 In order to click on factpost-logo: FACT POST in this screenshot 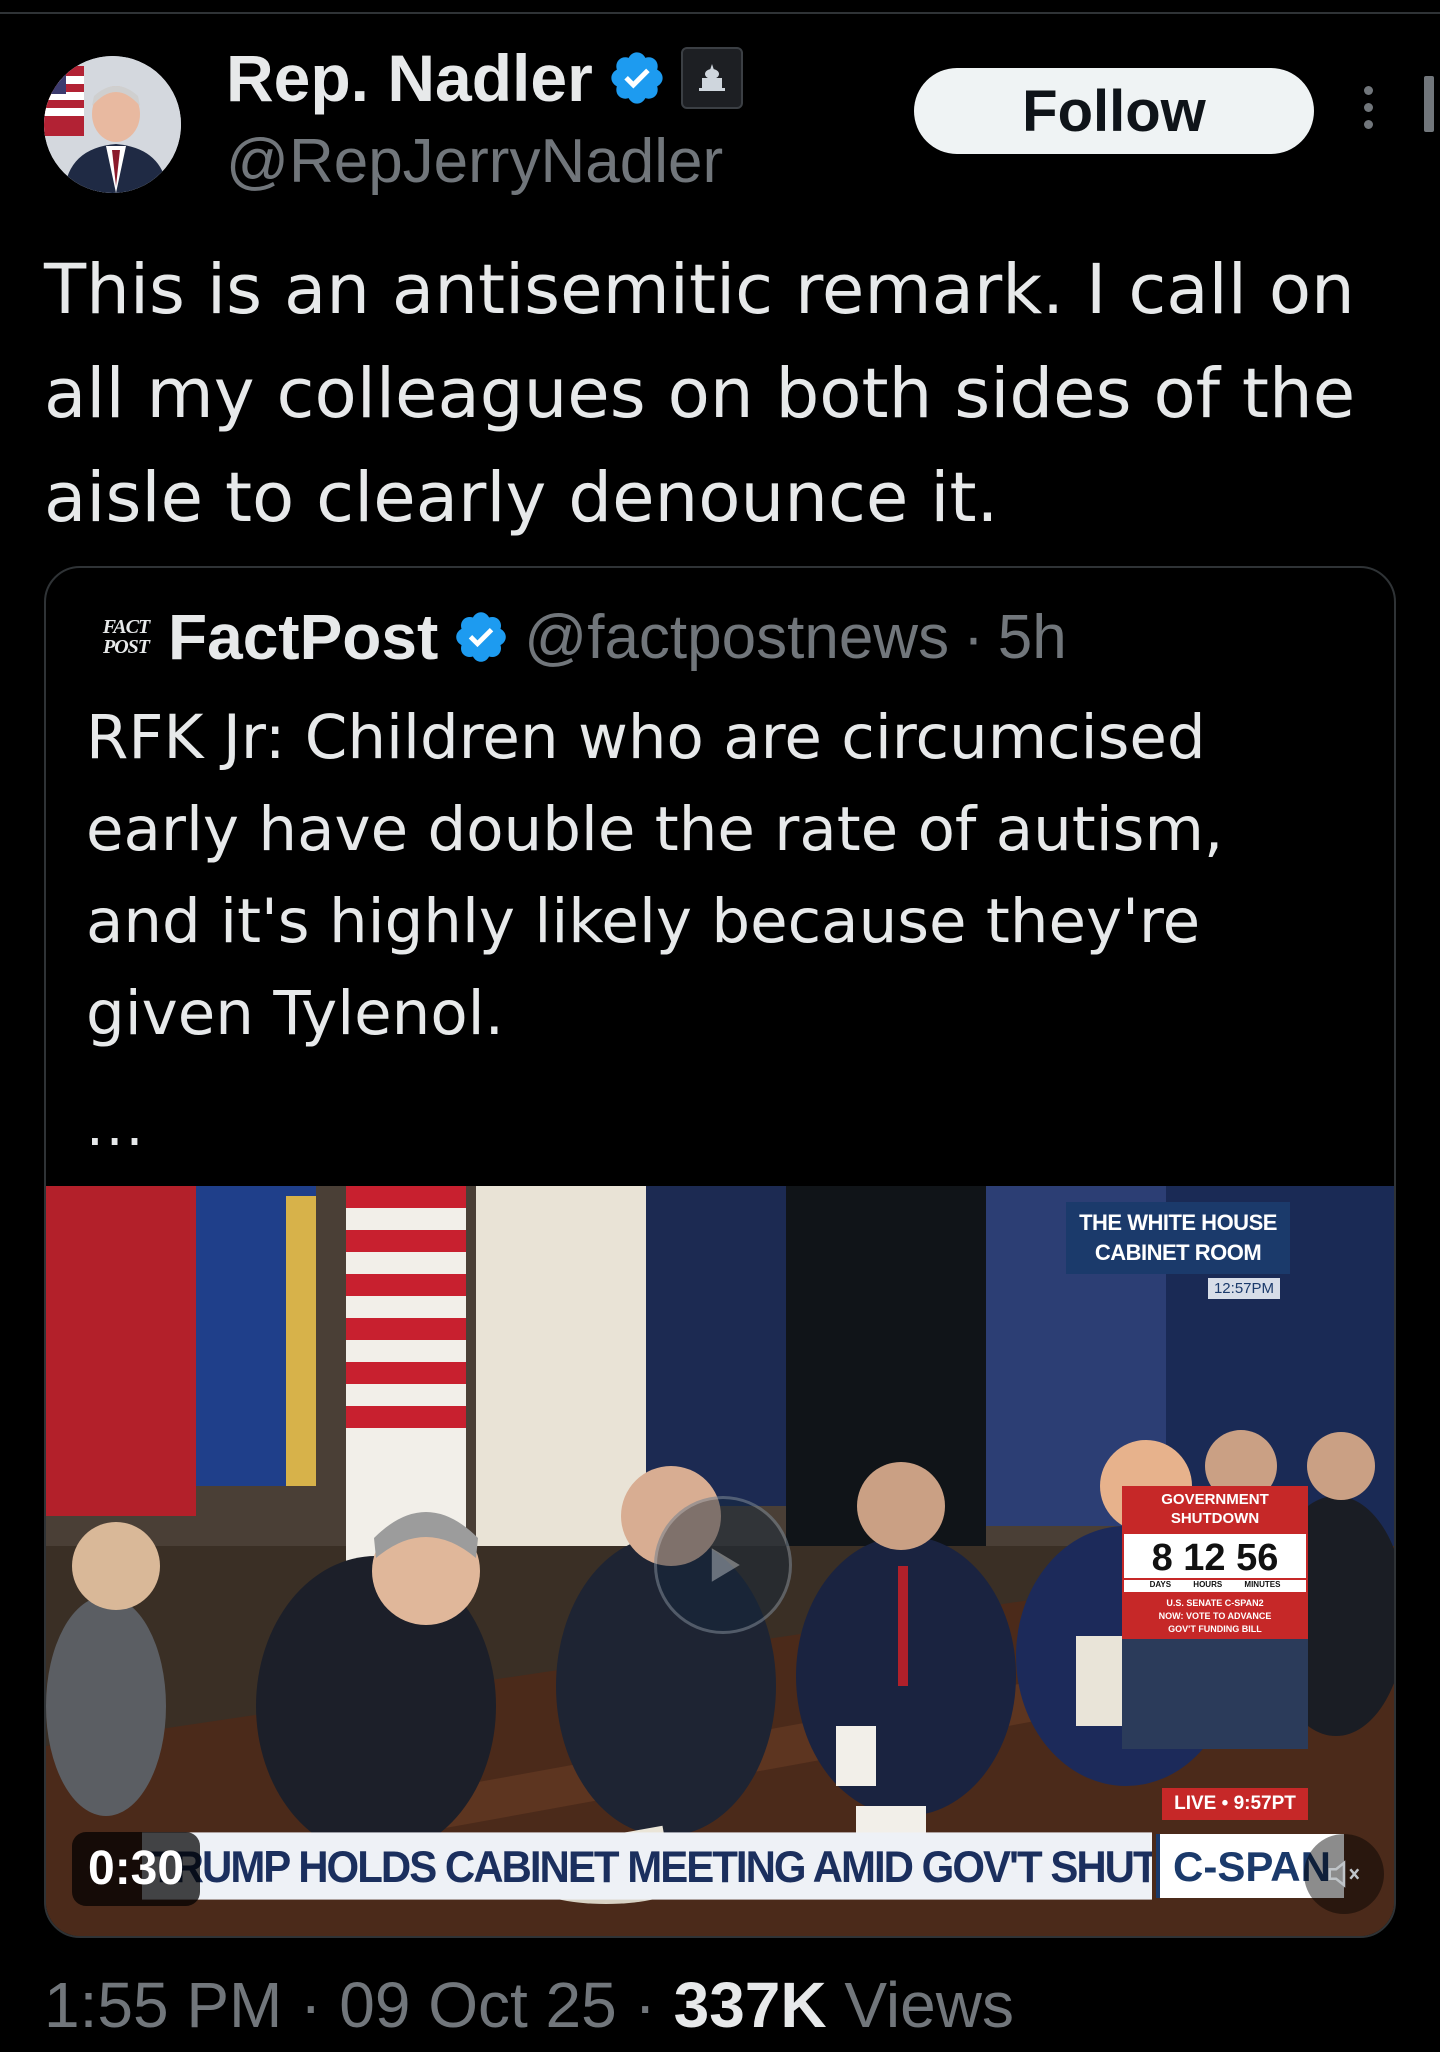, I will do `click(126, 637)`.